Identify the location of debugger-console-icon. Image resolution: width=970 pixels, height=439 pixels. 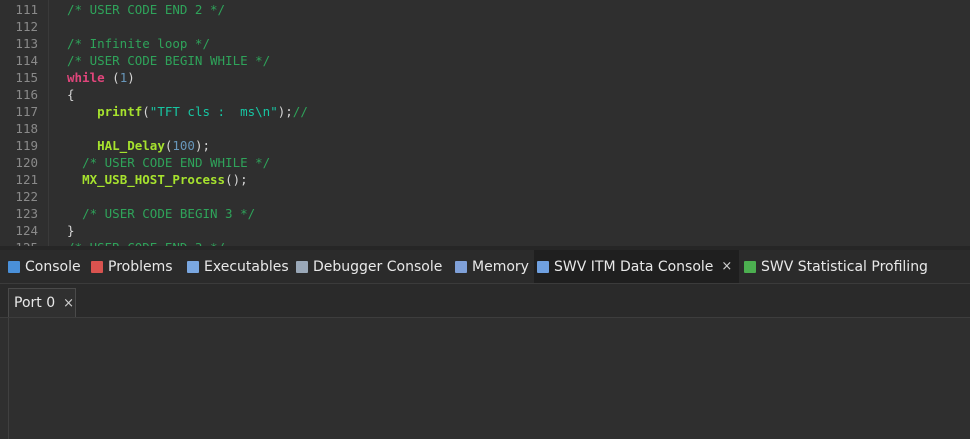
(302, 266).